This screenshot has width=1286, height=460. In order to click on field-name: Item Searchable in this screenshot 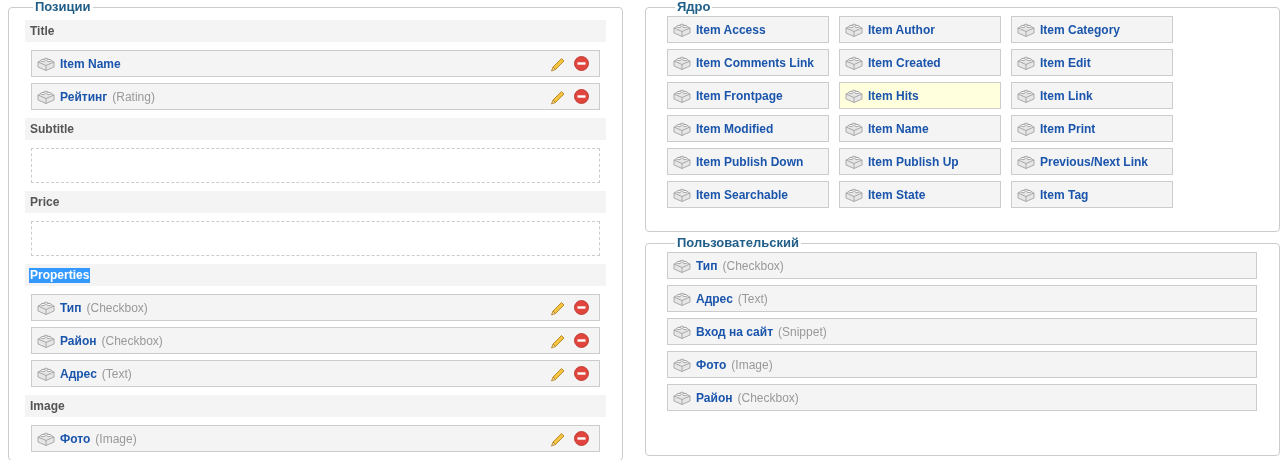, I will do `click(742, 194)`.